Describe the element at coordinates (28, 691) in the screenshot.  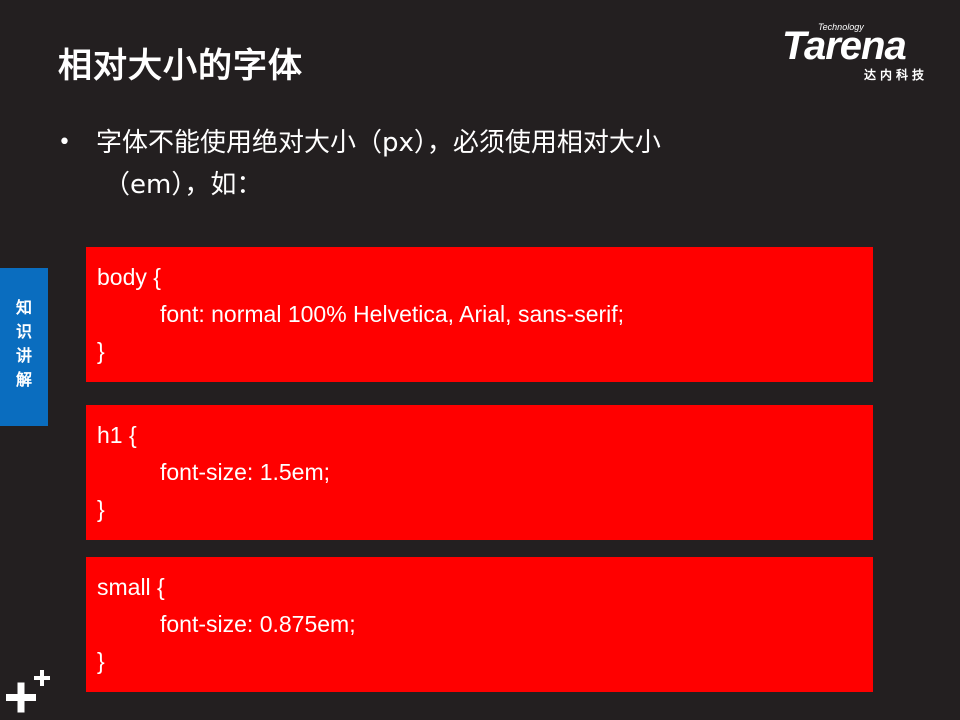
I see `plus-plus-icon` at that location.